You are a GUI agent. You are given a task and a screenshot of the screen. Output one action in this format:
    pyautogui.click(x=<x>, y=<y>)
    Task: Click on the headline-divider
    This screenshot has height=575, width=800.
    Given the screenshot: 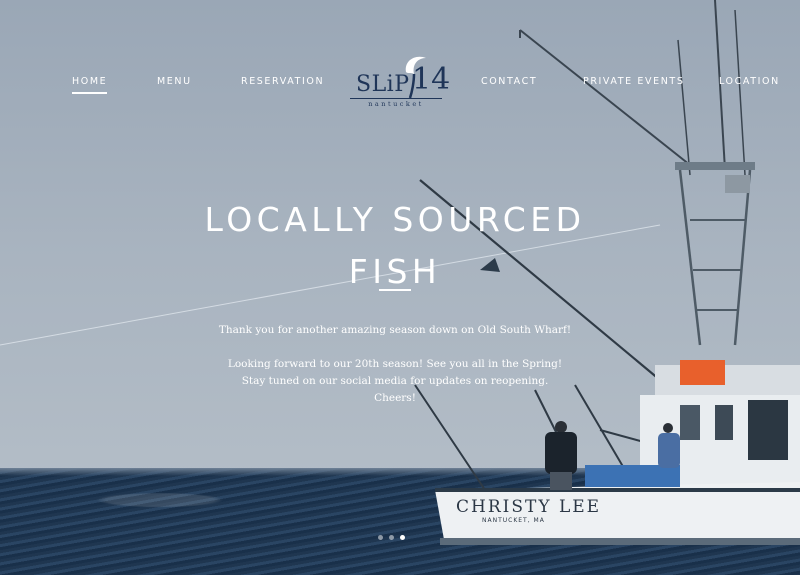 What is the action you would take?
    pyautogui.click(x=395, y=290)
    